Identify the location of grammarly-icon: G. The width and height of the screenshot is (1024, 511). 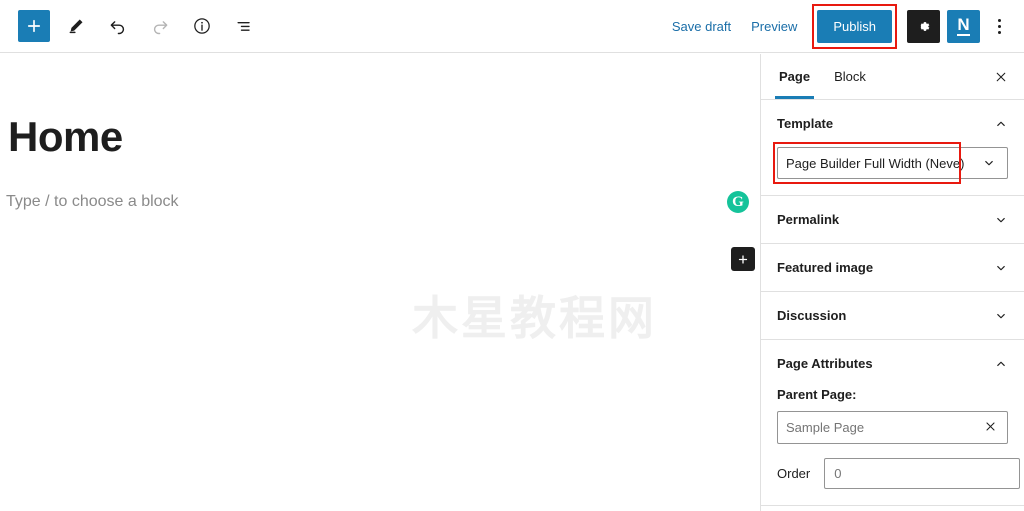
(738, 202).